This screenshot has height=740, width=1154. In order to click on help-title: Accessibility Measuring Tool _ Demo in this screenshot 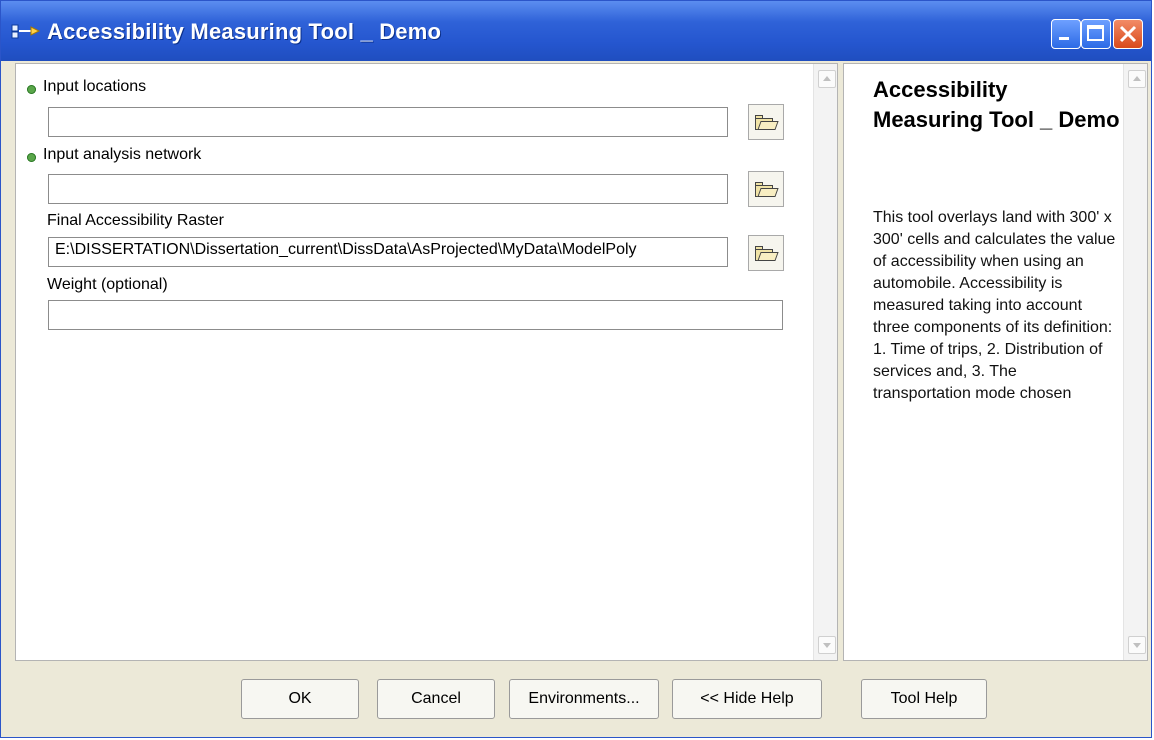, I will do `click(996, 104)`.